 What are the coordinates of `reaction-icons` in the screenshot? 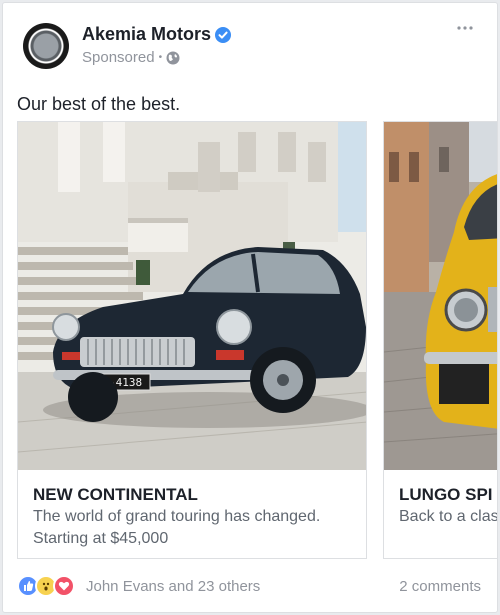 It's located at (49, 586).